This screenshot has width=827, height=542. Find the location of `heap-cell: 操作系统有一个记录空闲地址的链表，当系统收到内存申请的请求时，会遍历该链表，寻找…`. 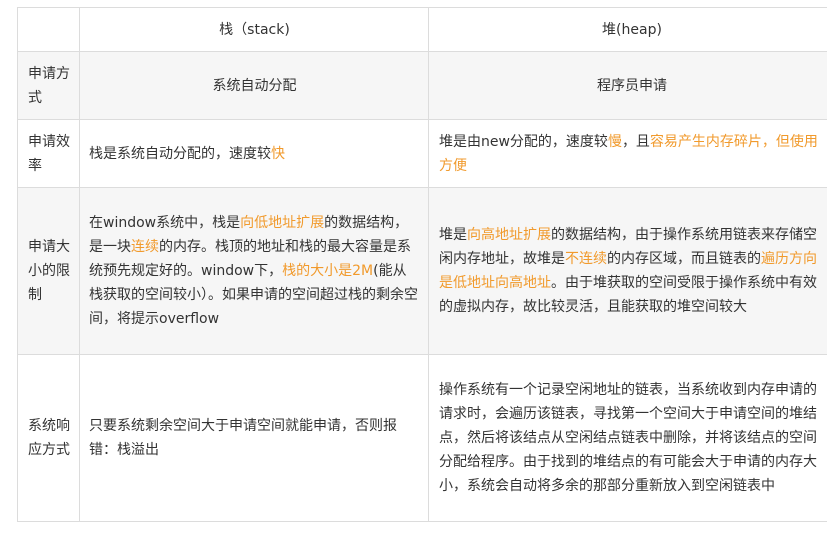

heap-cell: 操作系统有一个记录空闲地址的链表，当系统收到内存申请的请求时，会遍历该链表，寻找… is located at coordinates (627, 438).